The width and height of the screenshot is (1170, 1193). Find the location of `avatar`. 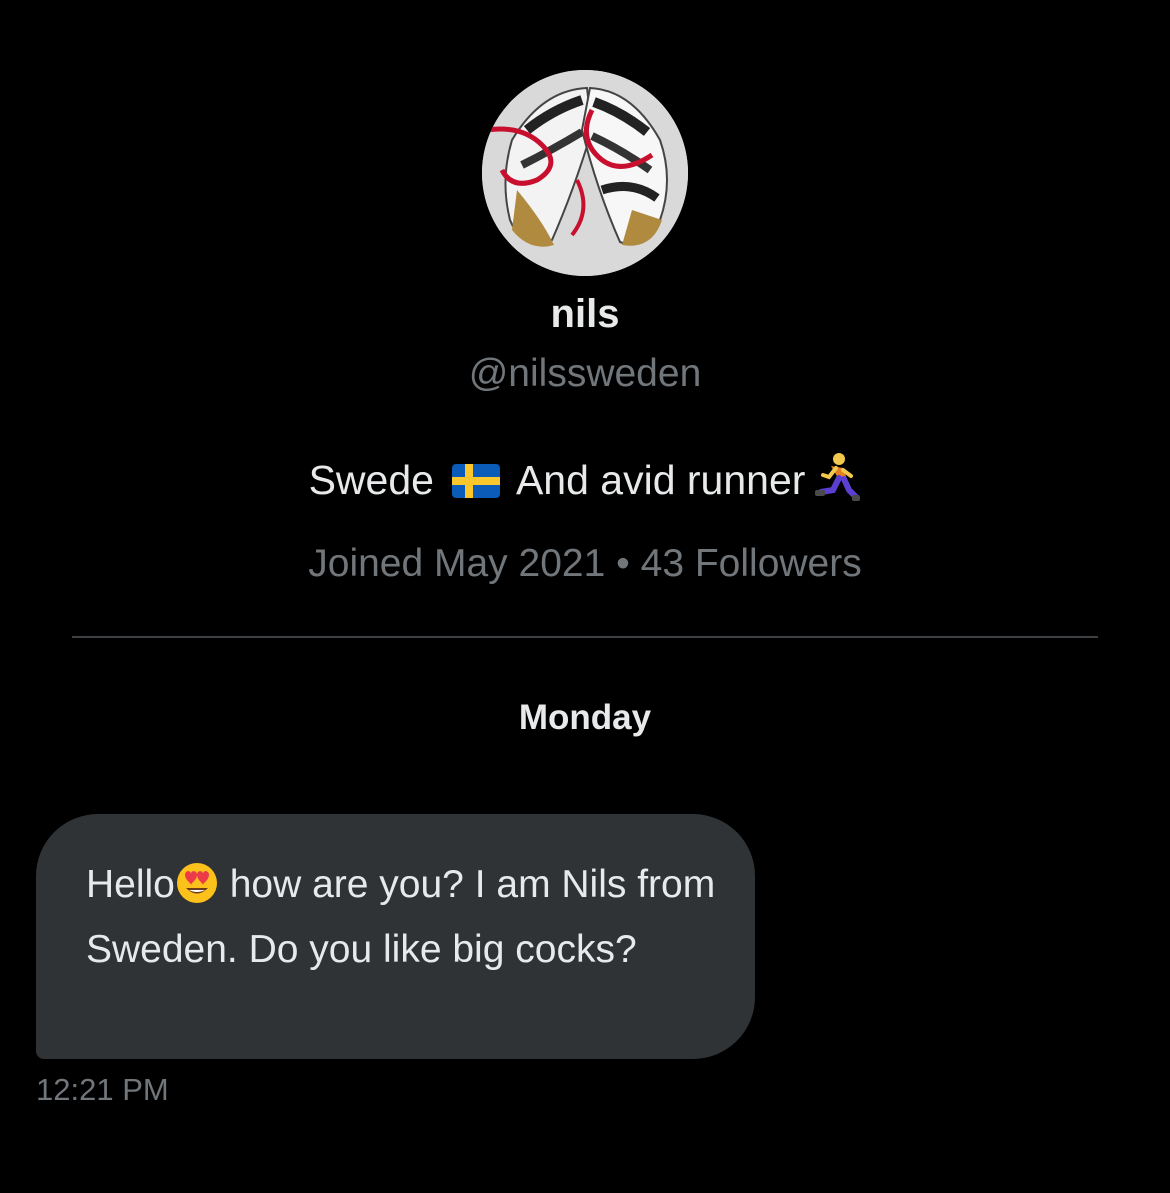

avatar is located at coordinates (585, 173).